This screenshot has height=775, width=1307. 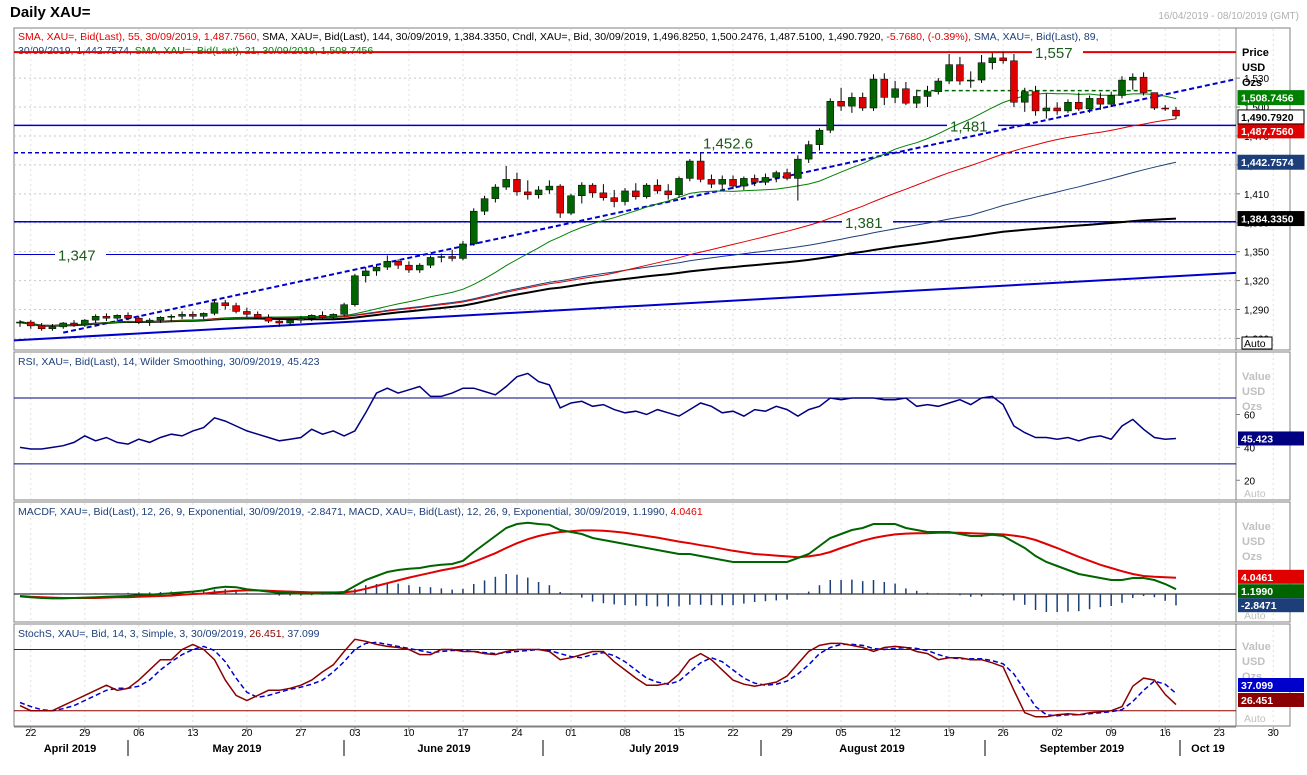 What do you see at coordinates (193, 733) in the screenshot?
I see `x-day-label: 13` at bounding box center [193, 733].